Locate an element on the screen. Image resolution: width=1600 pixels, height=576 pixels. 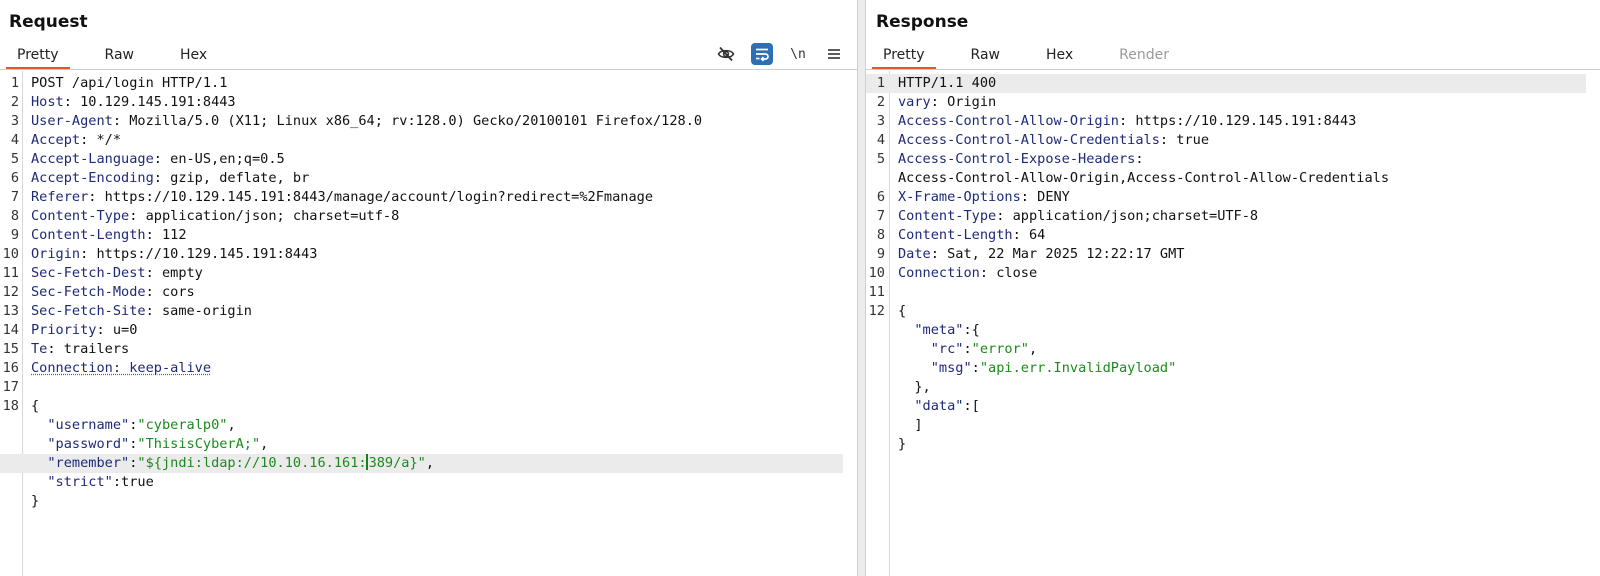
key-token: Access-Control-Allow-Credentials is located at coordinates (1029, 140).